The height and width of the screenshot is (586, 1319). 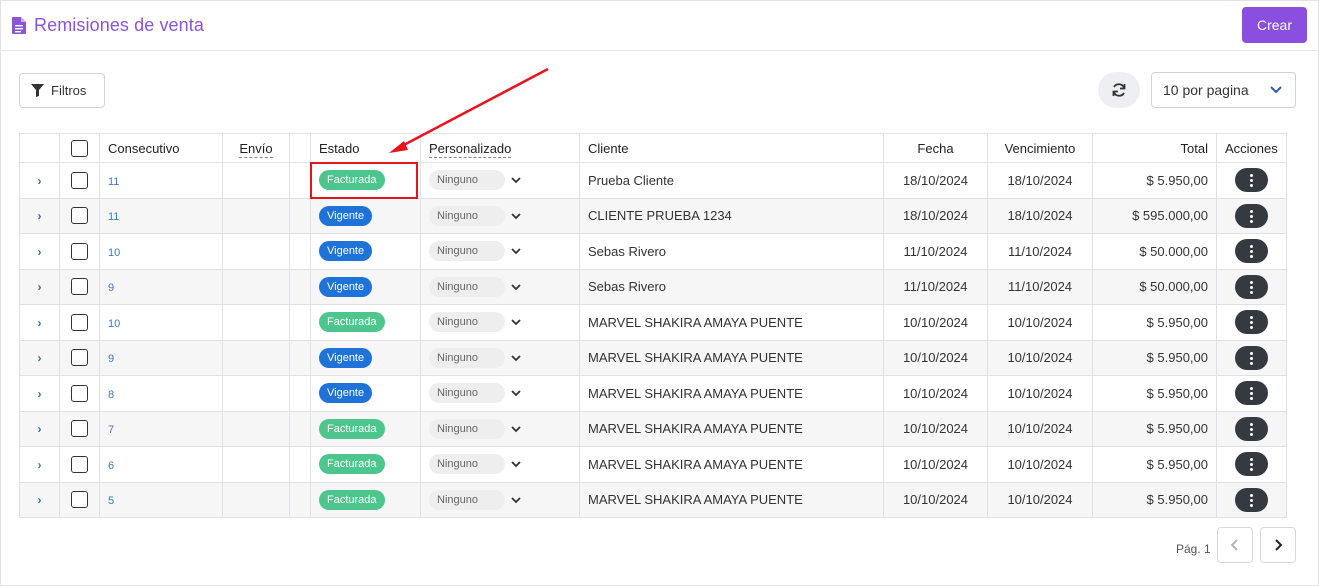 What do you see at coordinates (1154, 148) in the screenshot?
I see `header-total: Total` at bounding box center [1154, 148].